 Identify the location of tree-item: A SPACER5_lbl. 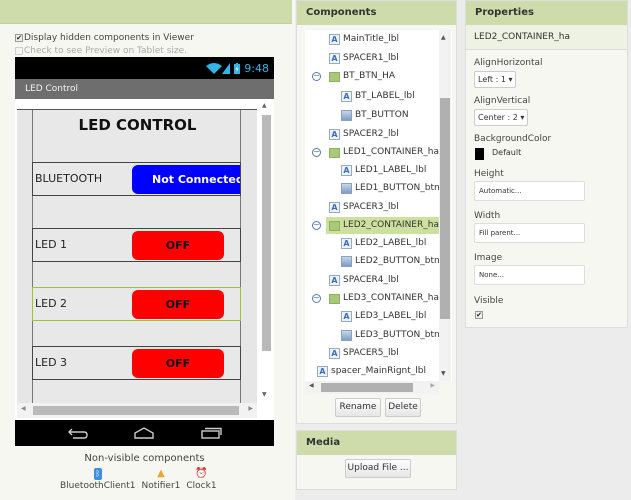
(364, 353).